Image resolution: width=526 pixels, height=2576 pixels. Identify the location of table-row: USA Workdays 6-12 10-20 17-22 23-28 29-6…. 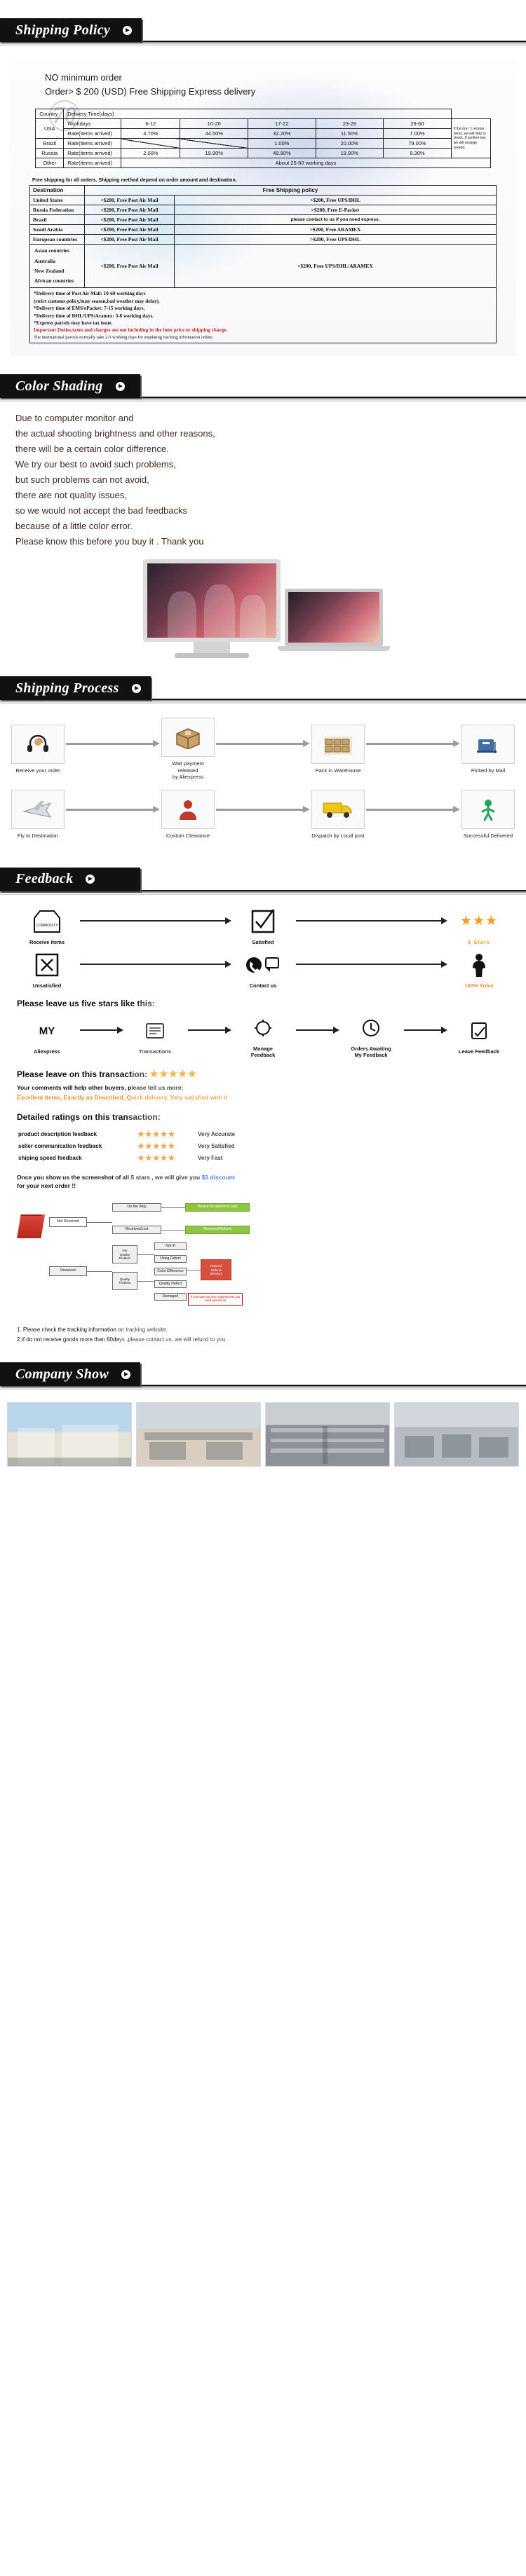
(263, 138).